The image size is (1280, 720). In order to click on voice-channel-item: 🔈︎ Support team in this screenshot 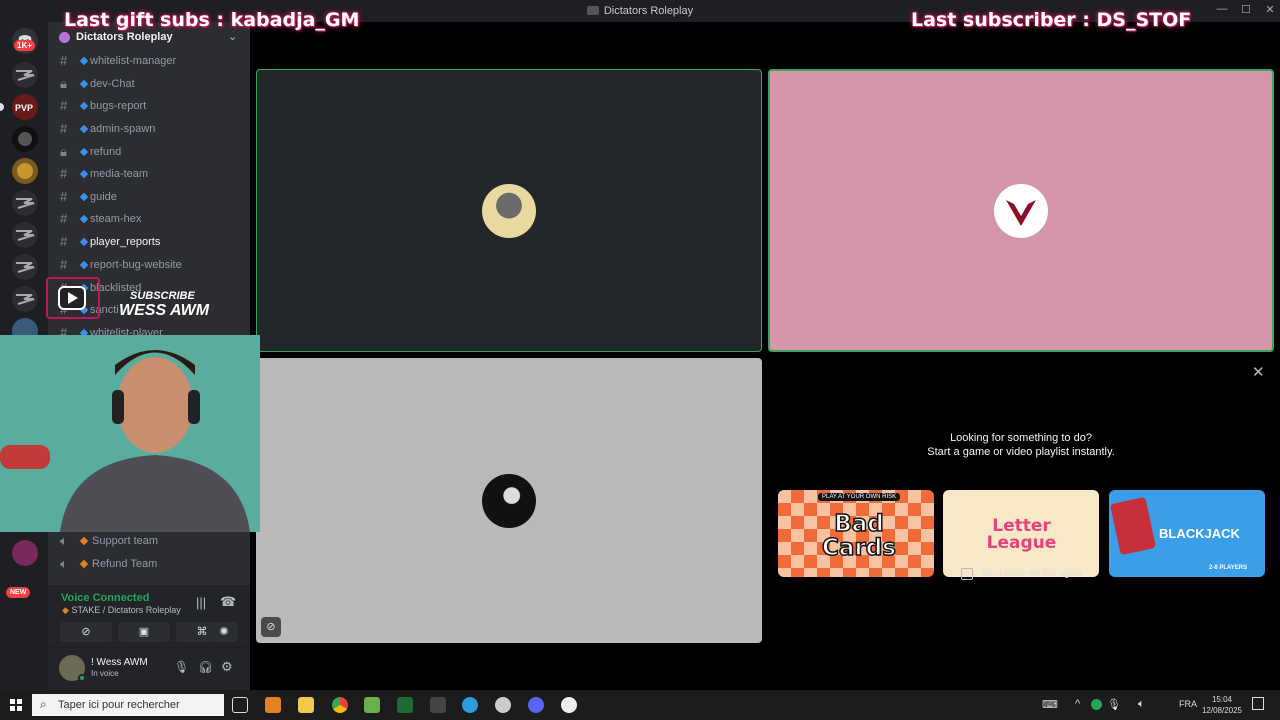, I will do `click(149, 541)`.